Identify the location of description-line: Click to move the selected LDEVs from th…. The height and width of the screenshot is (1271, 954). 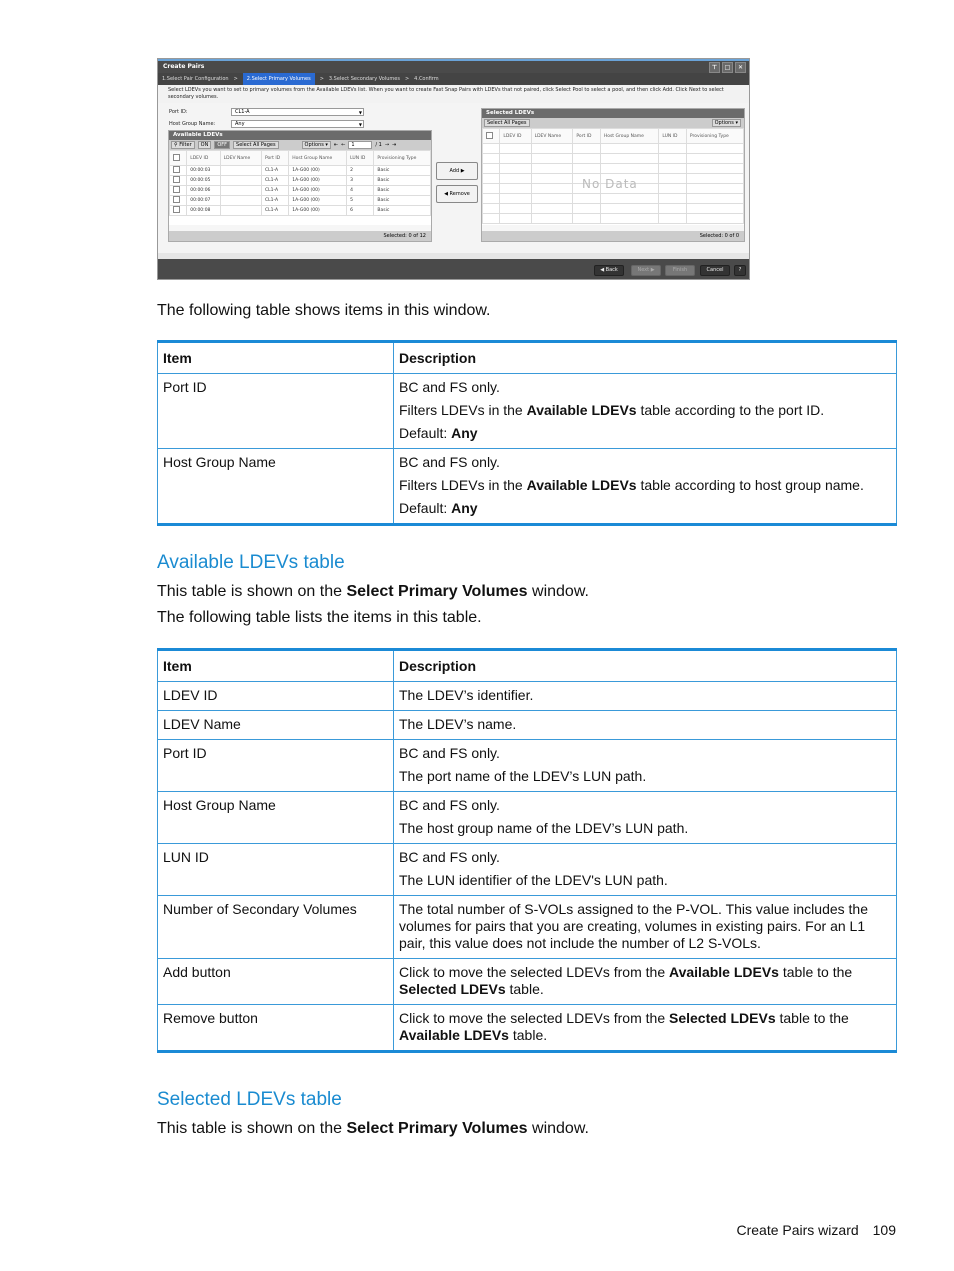
(626, 980).